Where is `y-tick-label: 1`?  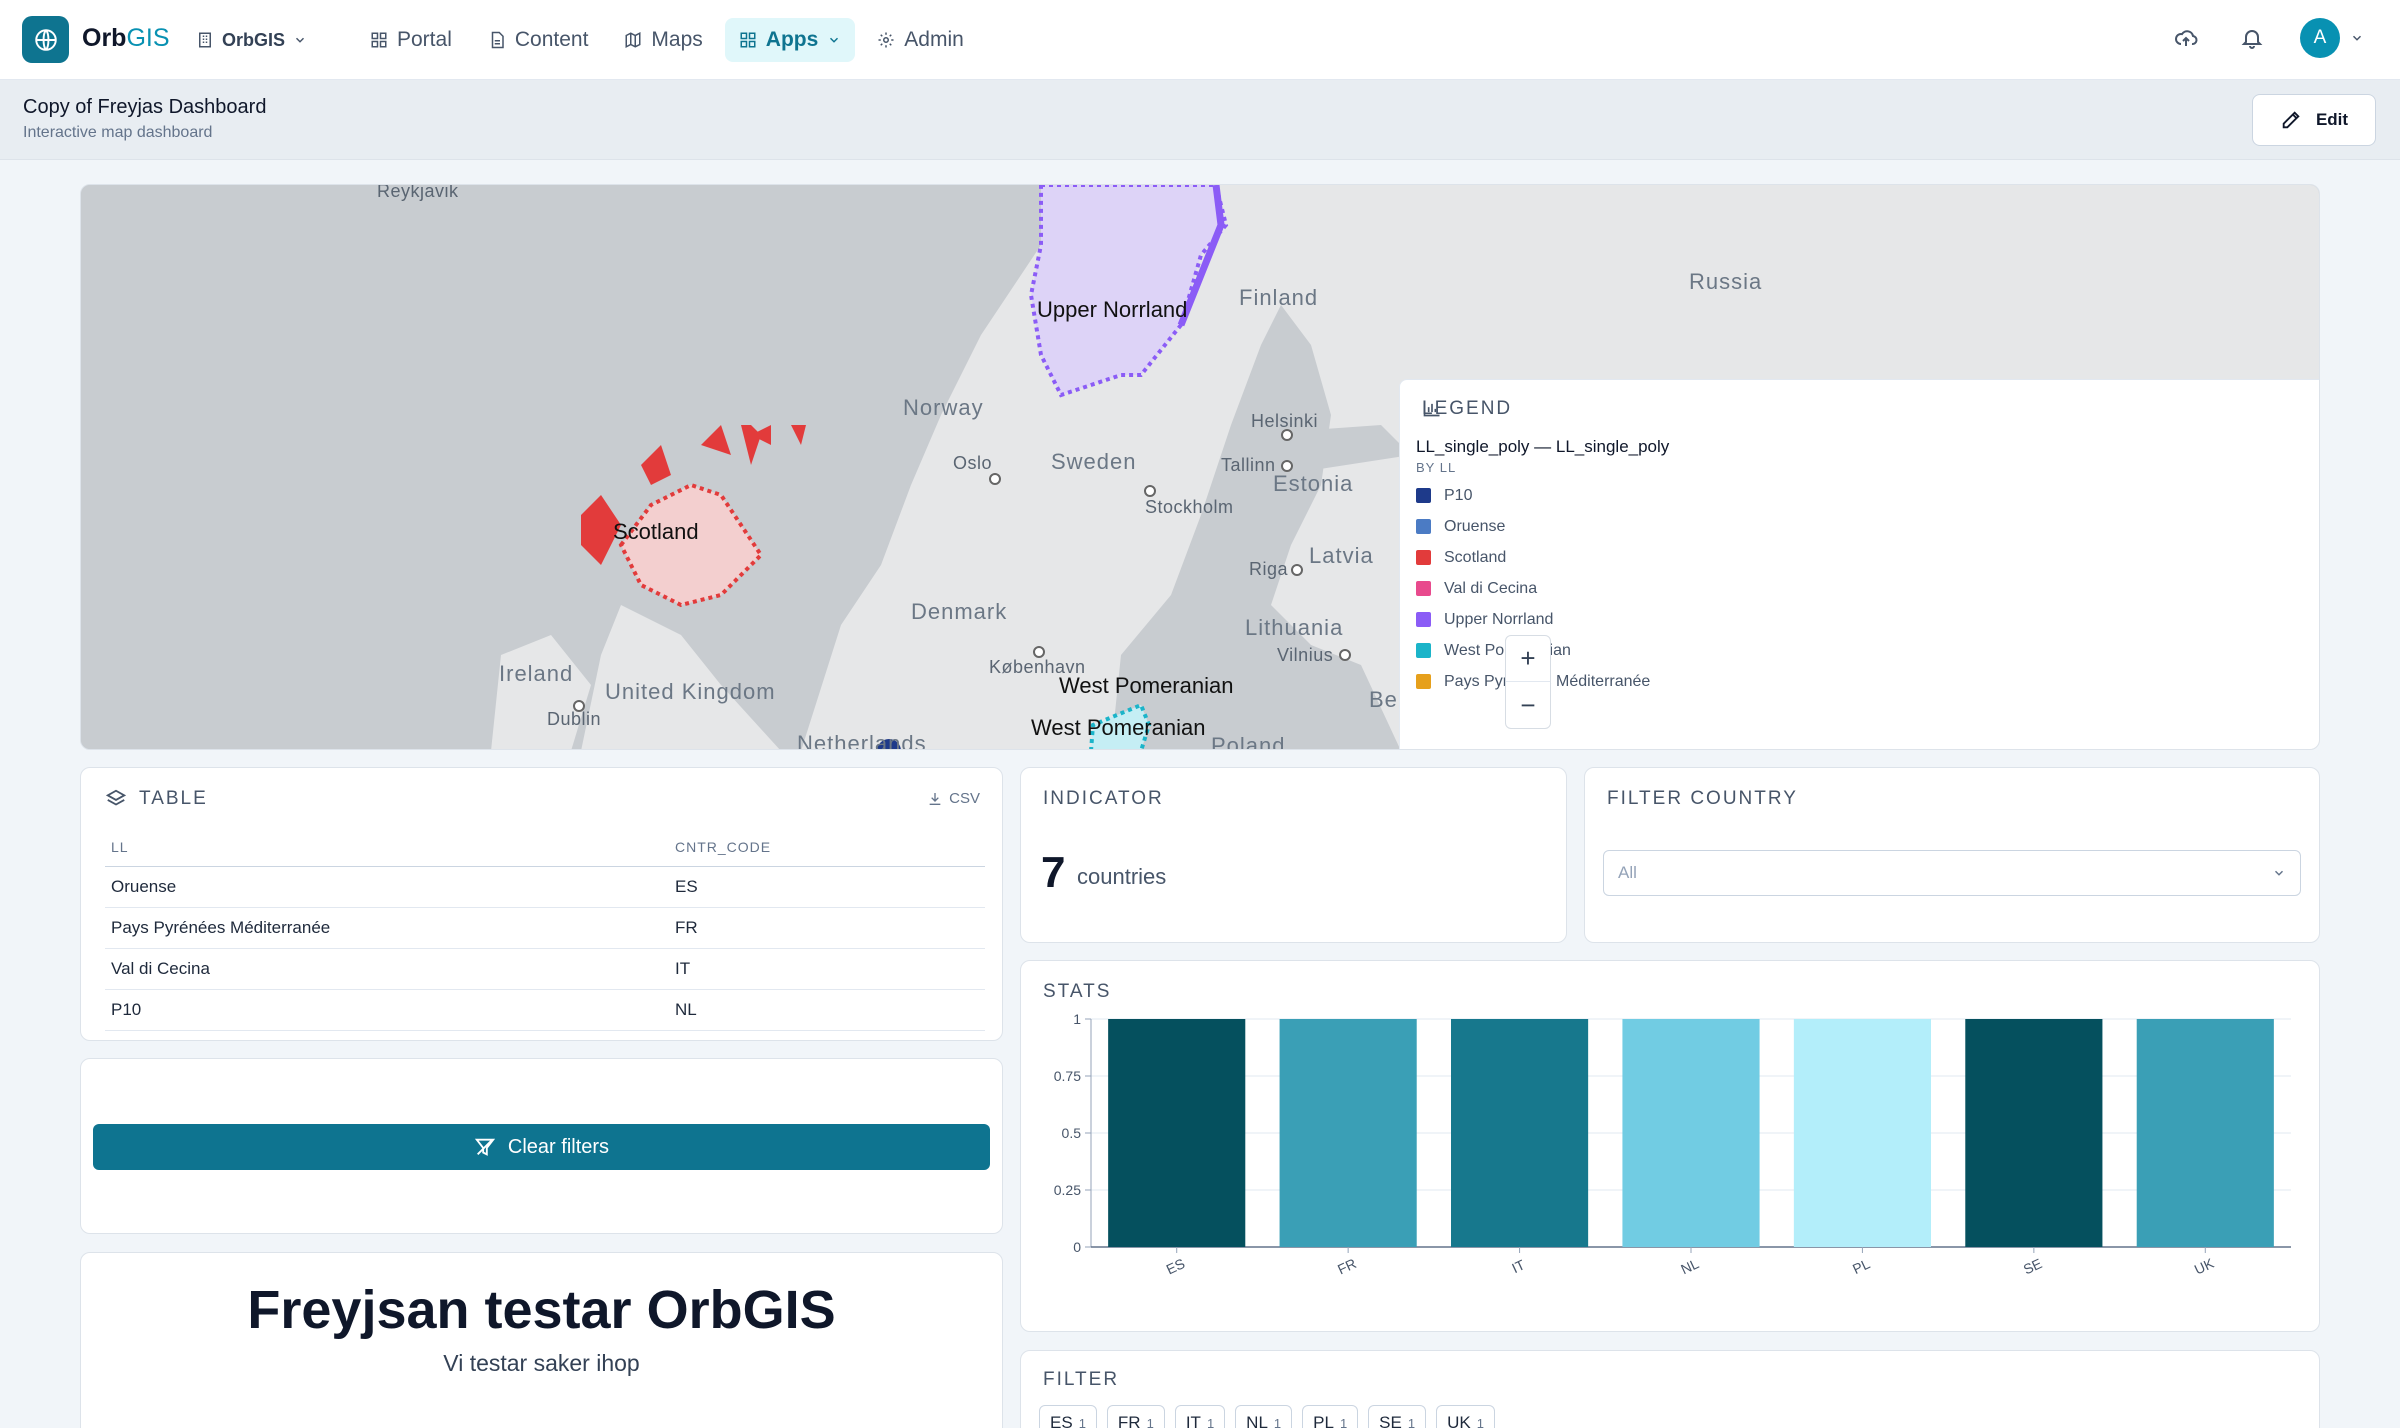
y-tick-label: 1 is located at coordinates (1077, 1019).